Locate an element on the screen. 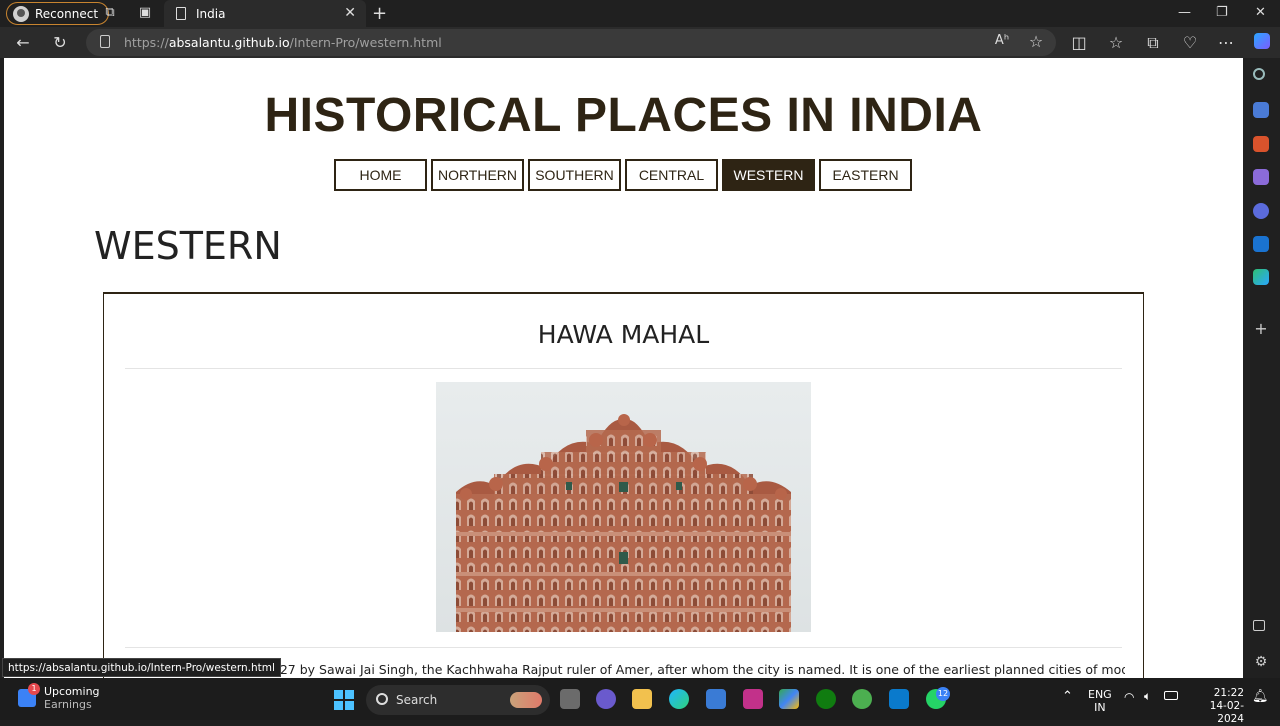 The height and width of the screenshot is (726, 1280). minimize-icon: — is located at coordinates (1184, 12).